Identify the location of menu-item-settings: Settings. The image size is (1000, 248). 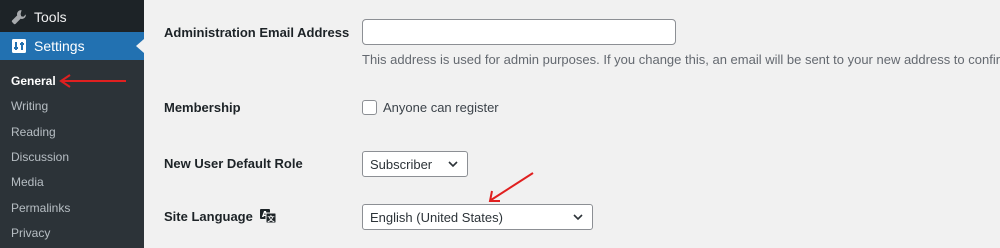
(72, 46).